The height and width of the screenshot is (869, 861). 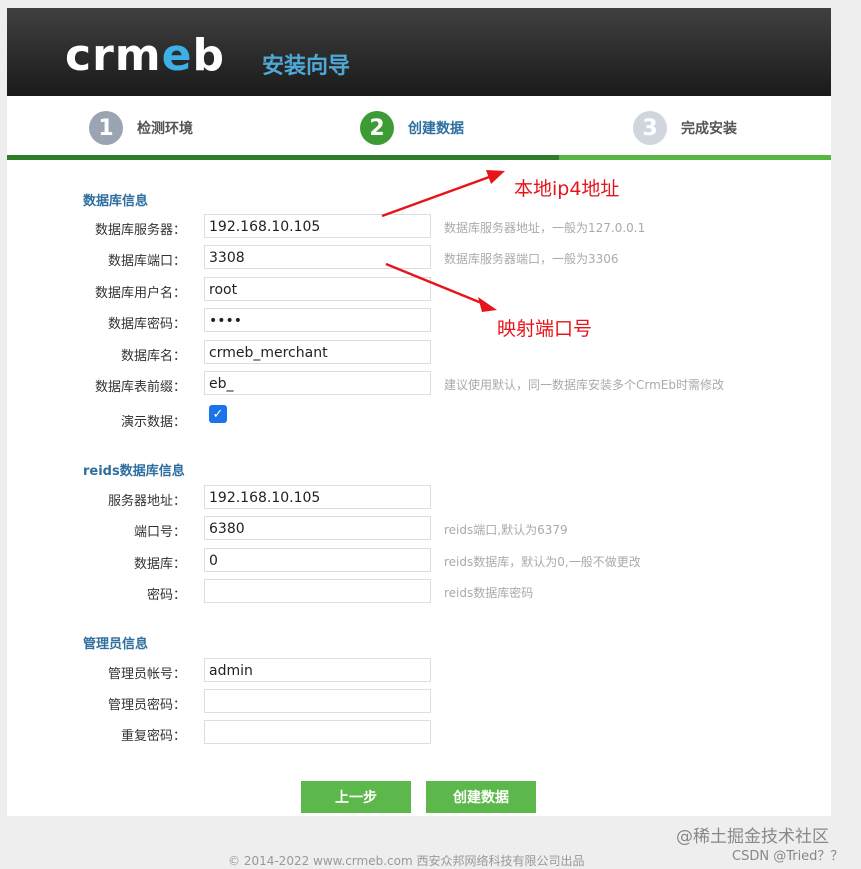 I want to click on annotation-arrows, so click(x=443, y=241).